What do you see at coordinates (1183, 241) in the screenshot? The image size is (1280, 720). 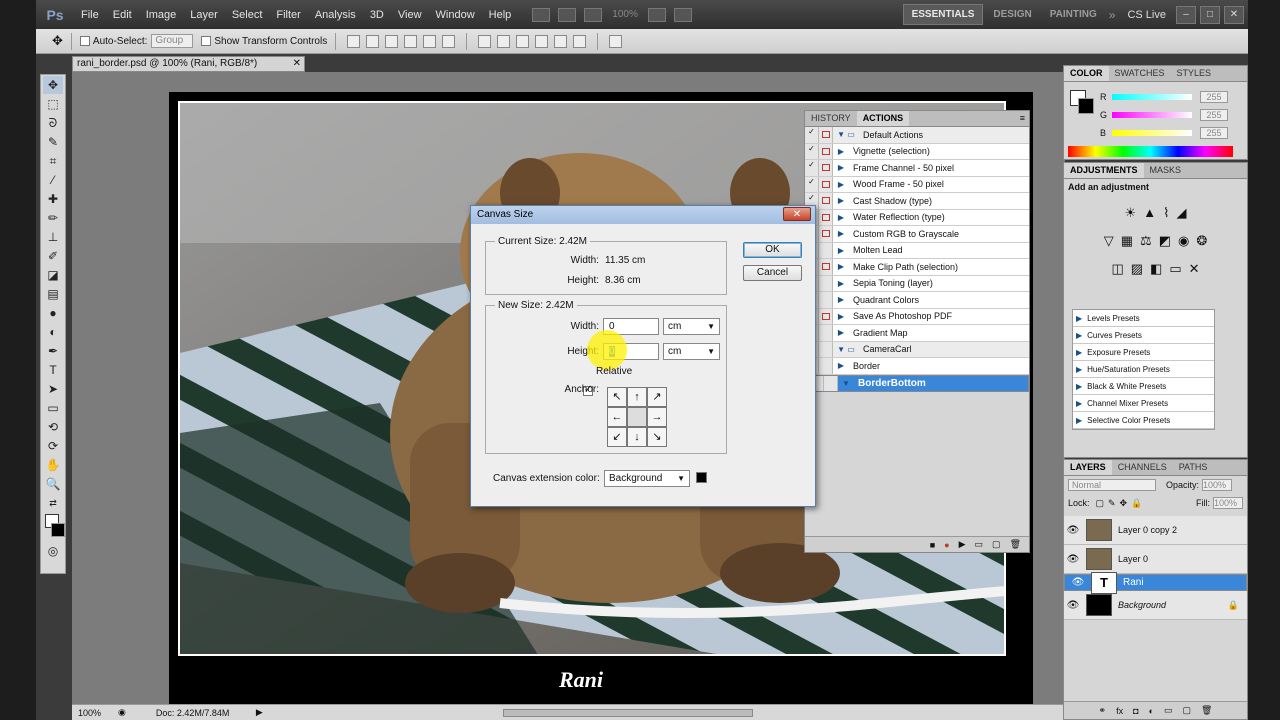 I see `photo-filter-icon: ◉` at bounding box center [1183, 241].